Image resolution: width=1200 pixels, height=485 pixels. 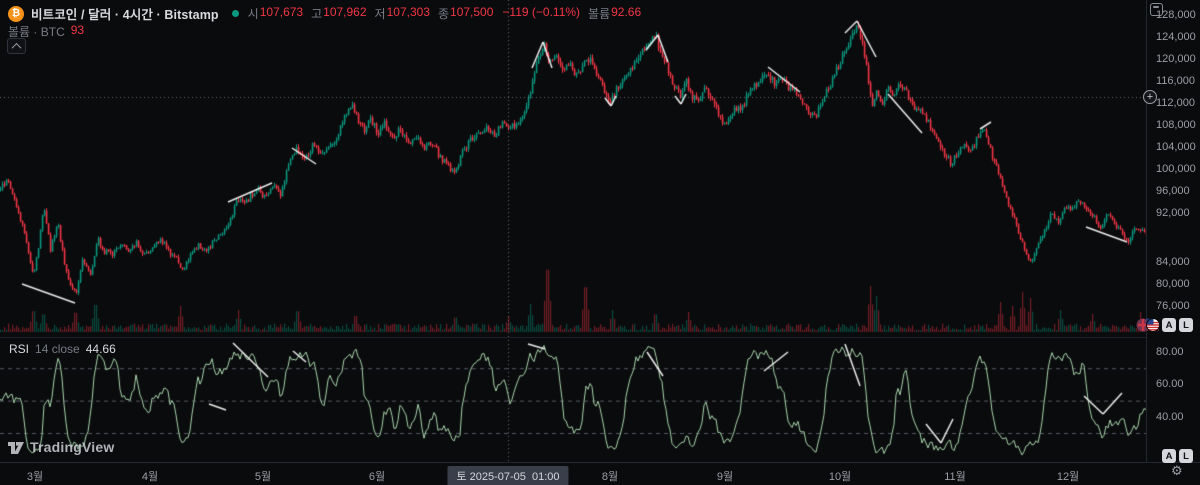 What do you see at coordinates (1176, 169) in the screenshot?
I see `axis-label: 100,000` at bounding box center [1176, 169].